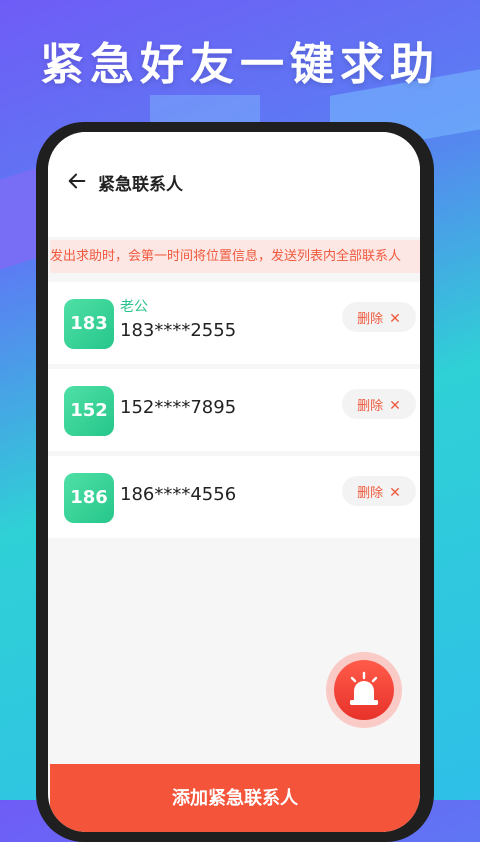 Image resolution: width=480 pixels, height=842 pixels. I want to click on contact-name: 老公, so click(134, 307).